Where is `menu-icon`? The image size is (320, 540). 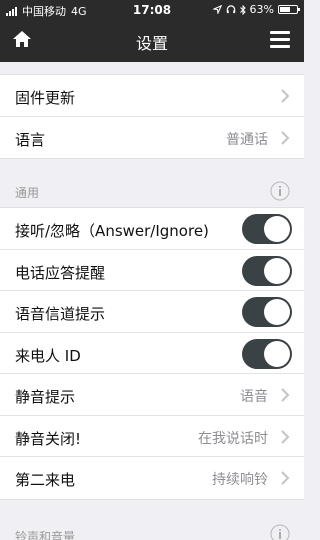 menu-icon is located at coordinates (280, 39).